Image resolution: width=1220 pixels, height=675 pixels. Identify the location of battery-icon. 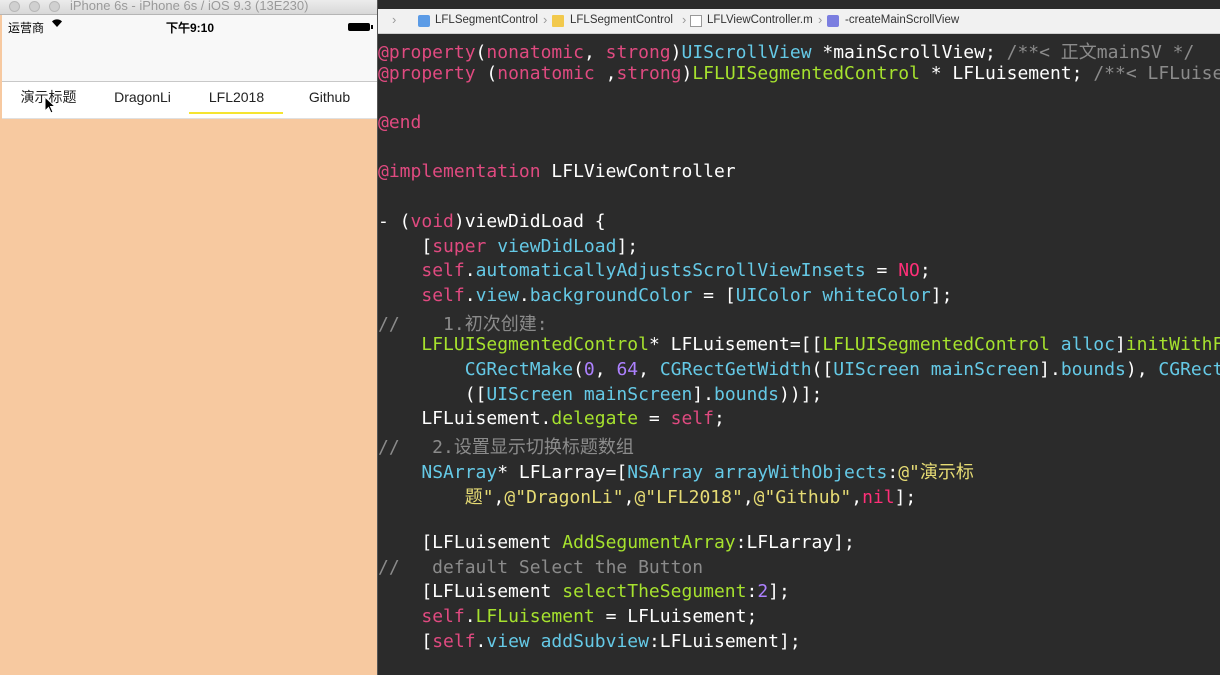
(359, 27).